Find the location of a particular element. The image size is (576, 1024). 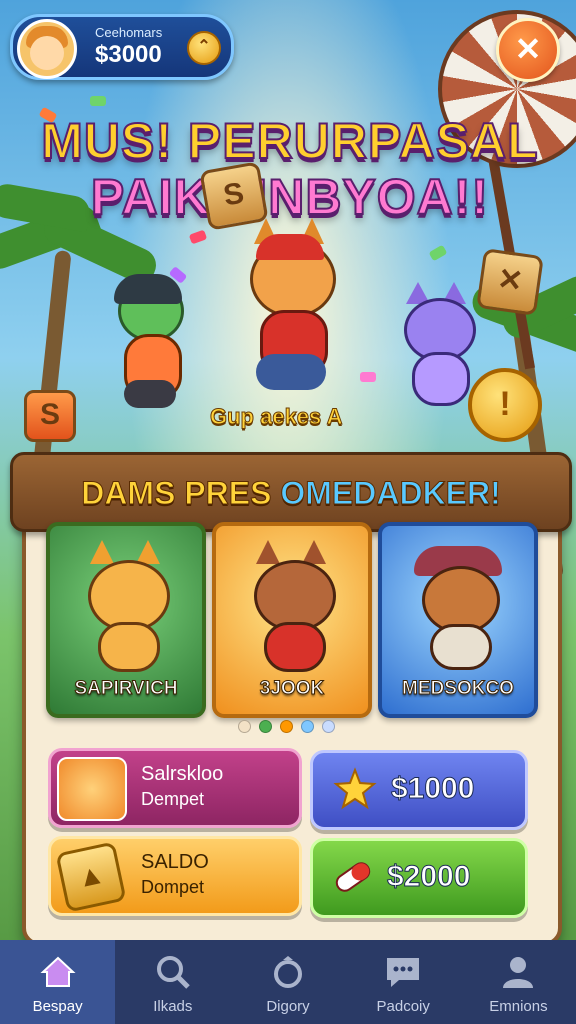

carousel-dots is located at coordinates (286, 726).